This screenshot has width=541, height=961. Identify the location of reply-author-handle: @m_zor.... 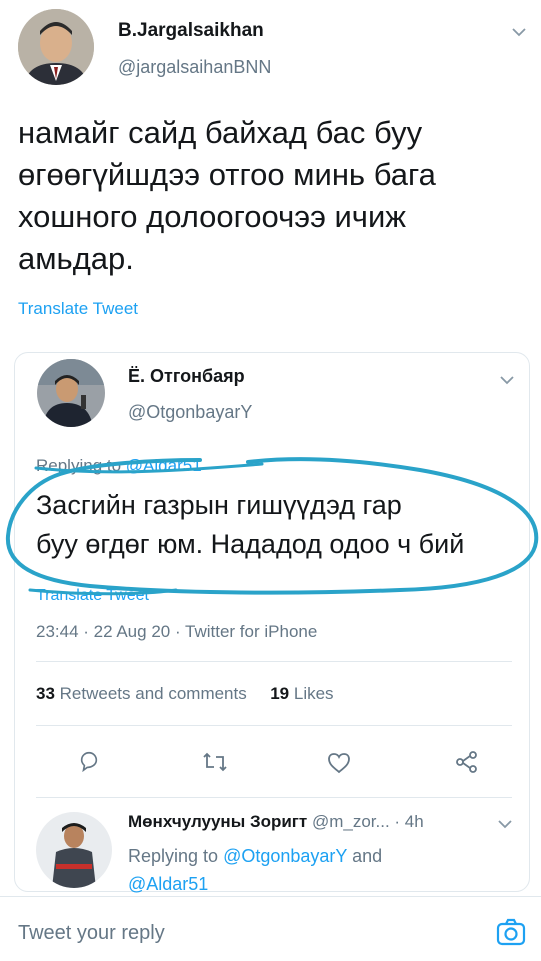
(351, 821).